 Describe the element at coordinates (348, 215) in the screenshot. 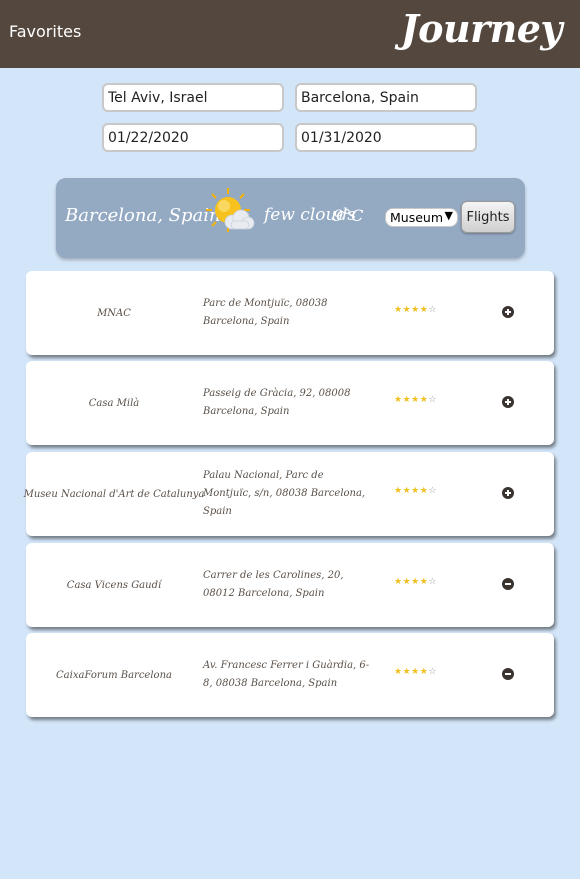

I see `weather-temperature: 9°C` at that location.